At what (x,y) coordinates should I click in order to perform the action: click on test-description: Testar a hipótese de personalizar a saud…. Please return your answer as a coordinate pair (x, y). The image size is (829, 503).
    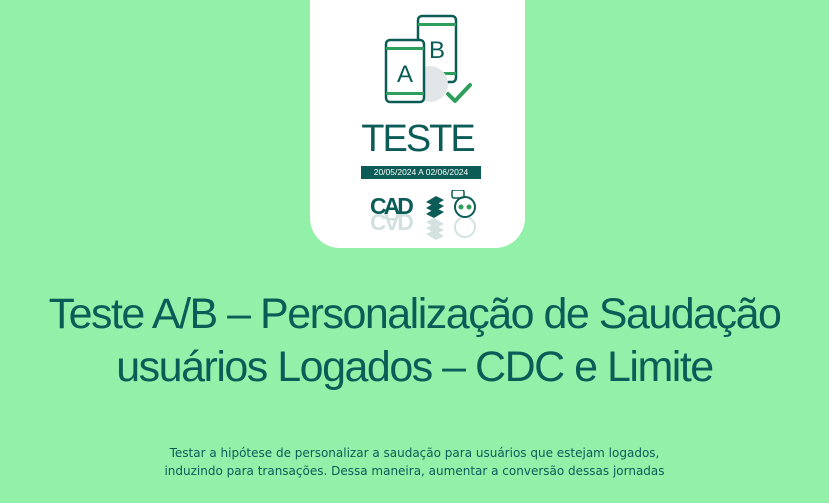
    Looking at the image, I should click on (414, 462).